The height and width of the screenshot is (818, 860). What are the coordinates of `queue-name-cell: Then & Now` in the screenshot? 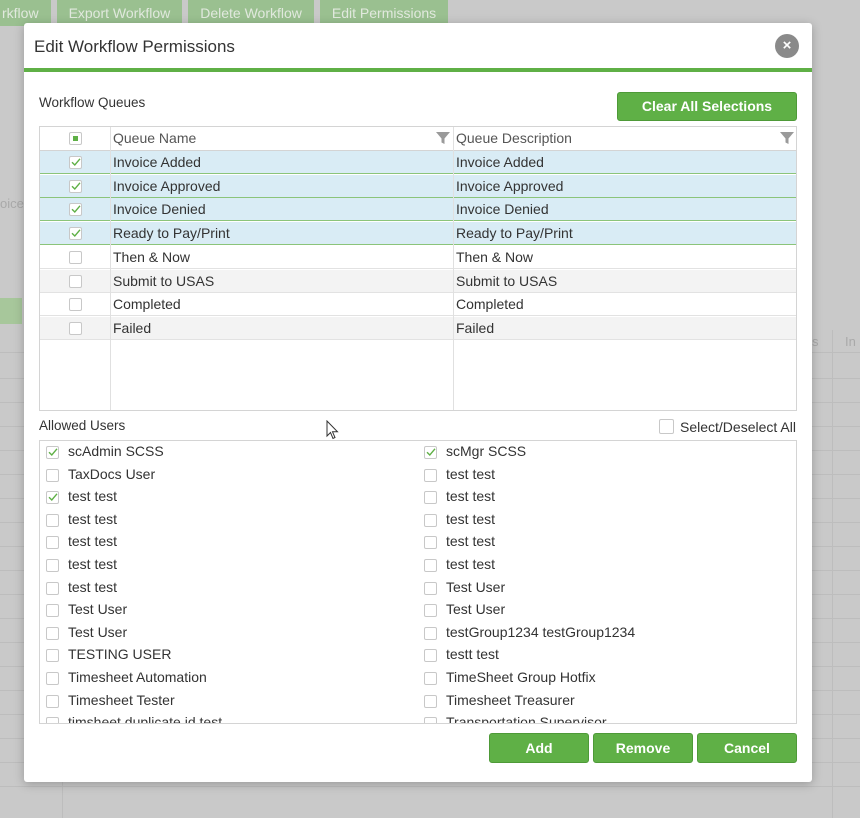 It's located at (152, 256).